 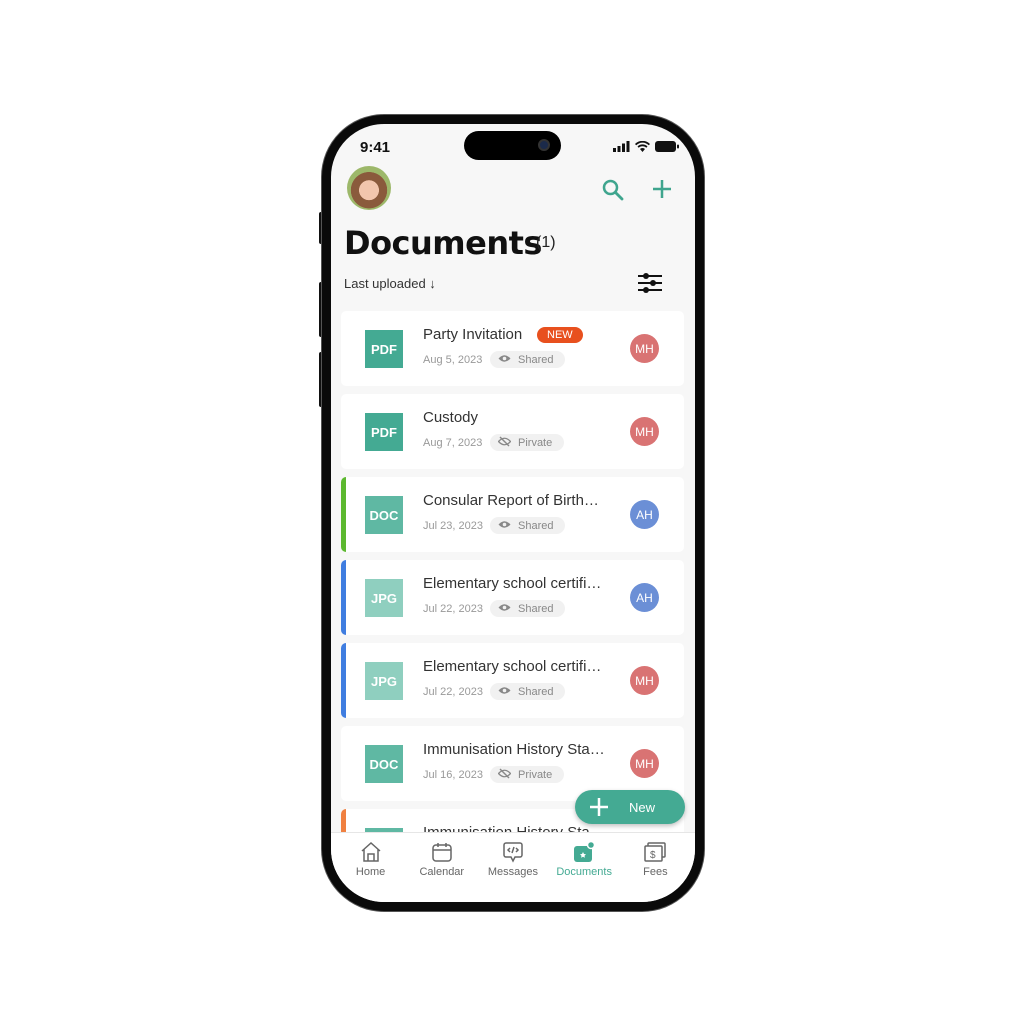 I want to click on new-document-button: New, so click(x=630, y=807).